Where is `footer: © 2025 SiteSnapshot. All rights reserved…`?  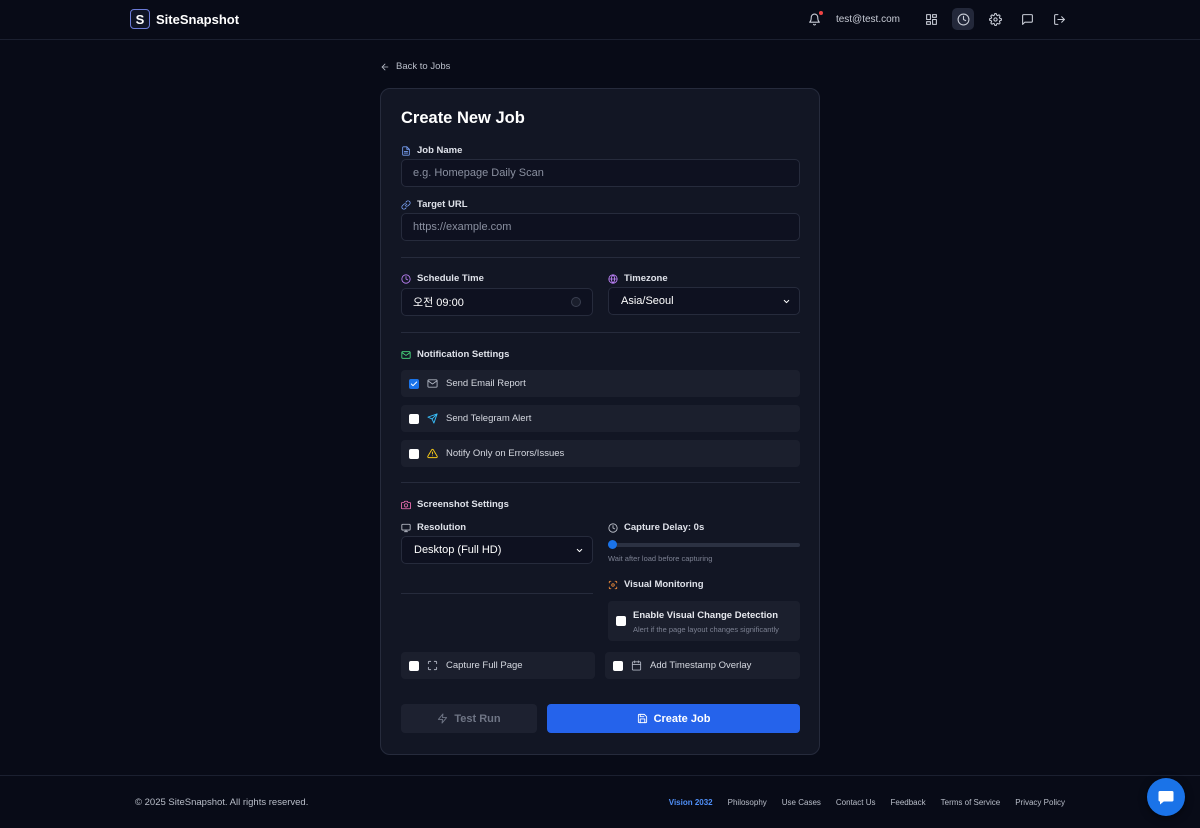 footer: © 2025 SiteSnapshot. All rights reserved… is located at coordinates (600, 801).